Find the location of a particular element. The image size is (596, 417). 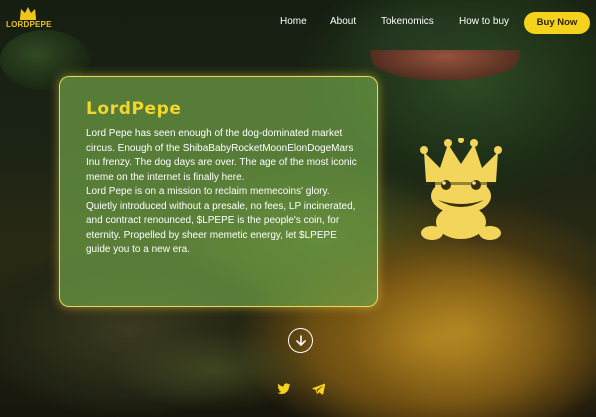

nav-link-tokenomics: Tokenomics is located at coordinates (407, 21).